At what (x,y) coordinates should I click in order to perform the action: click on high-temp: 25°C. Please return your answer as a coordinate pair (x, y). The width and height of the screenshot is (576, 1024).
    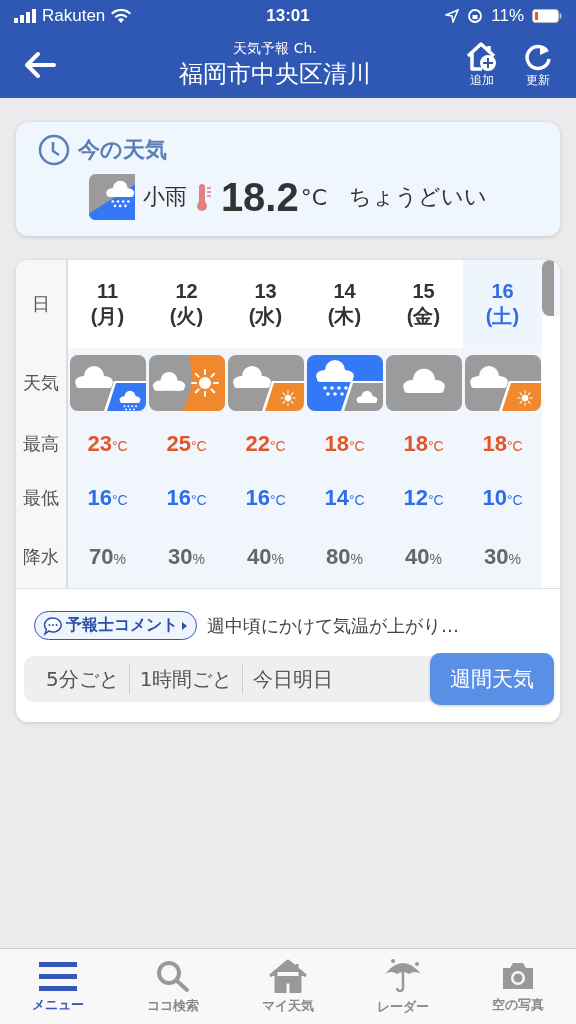
    Looking at the image, I should click on (186, 444).